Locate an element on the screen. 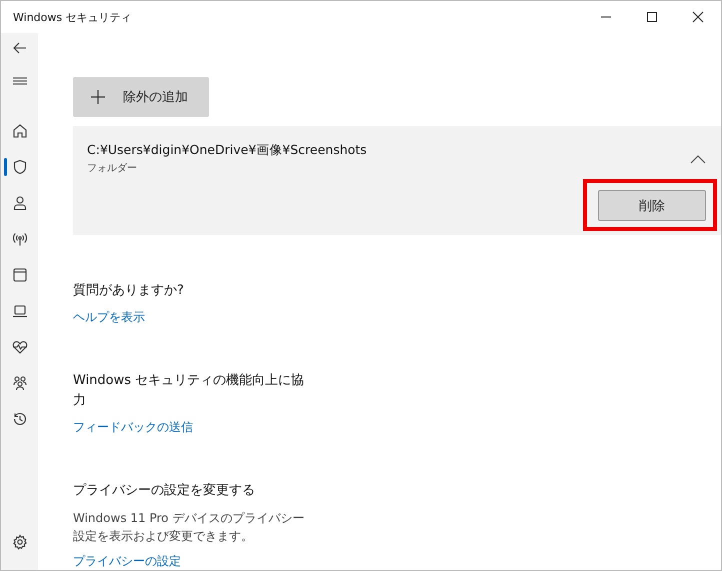 This screenshot has height=571, width=722. person-icon is located at coordinates (20, 203).